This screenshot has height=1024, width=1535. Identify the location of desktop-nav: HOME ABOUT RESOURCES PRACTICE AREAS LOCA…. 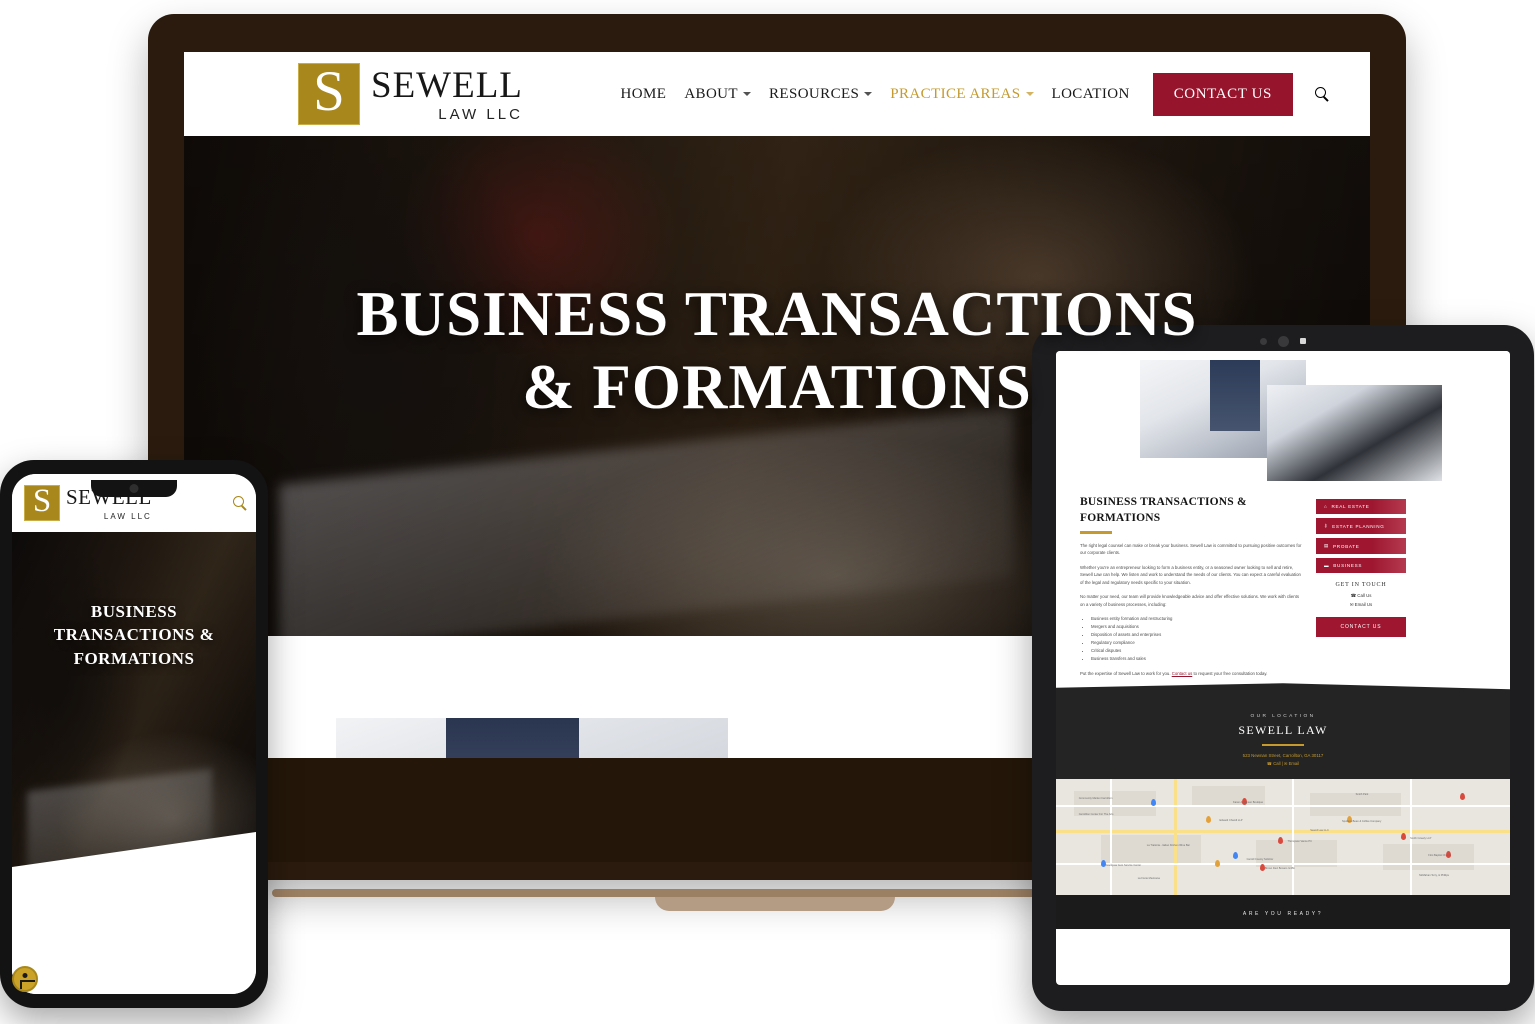
(991, 94).